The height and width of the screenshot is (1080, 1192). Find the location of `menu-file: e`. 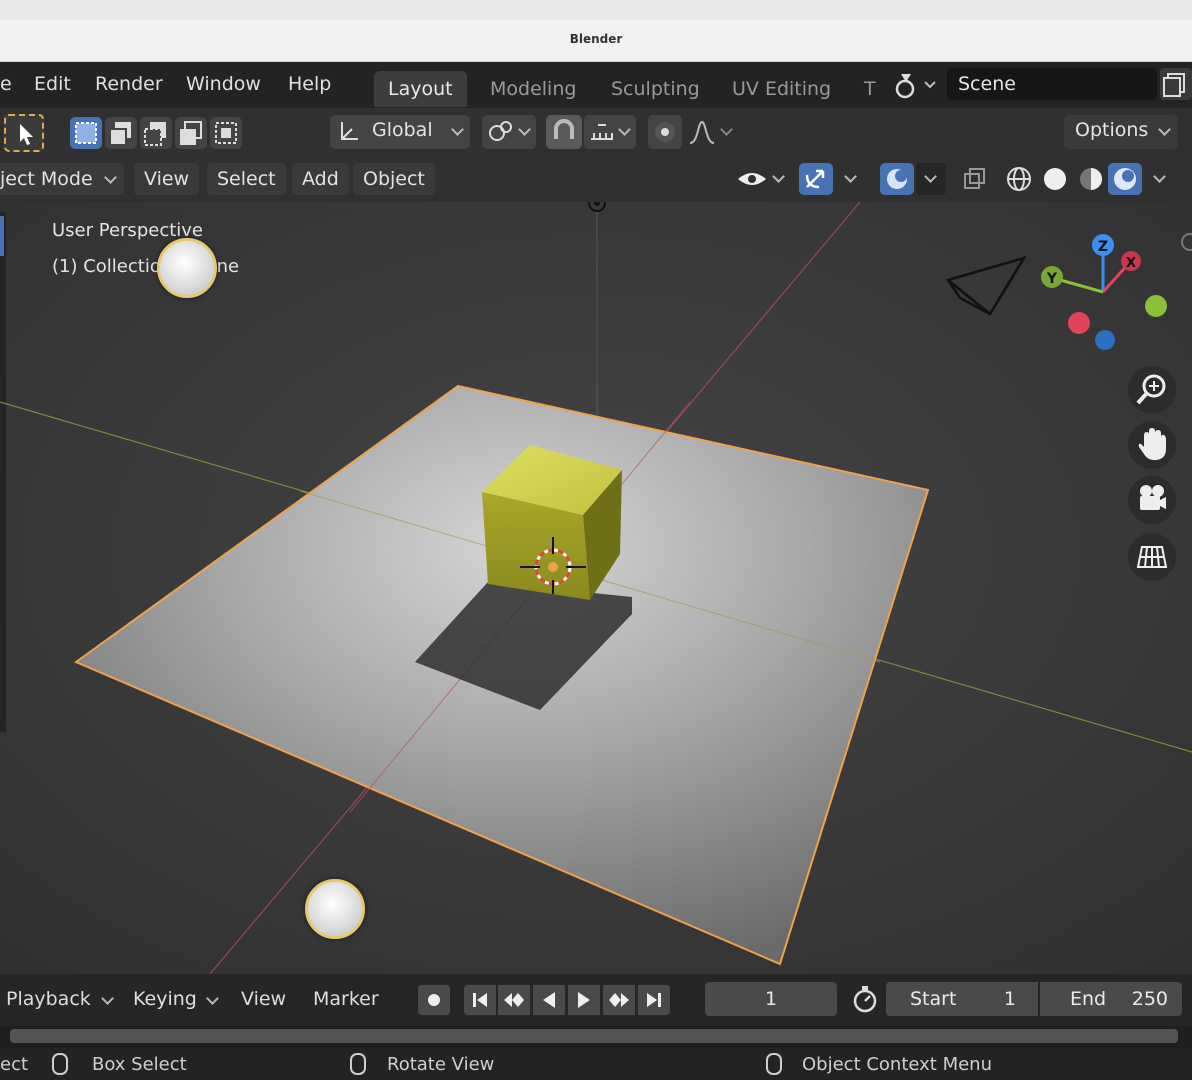

menu-file: e is located at coordinates (6, 84).